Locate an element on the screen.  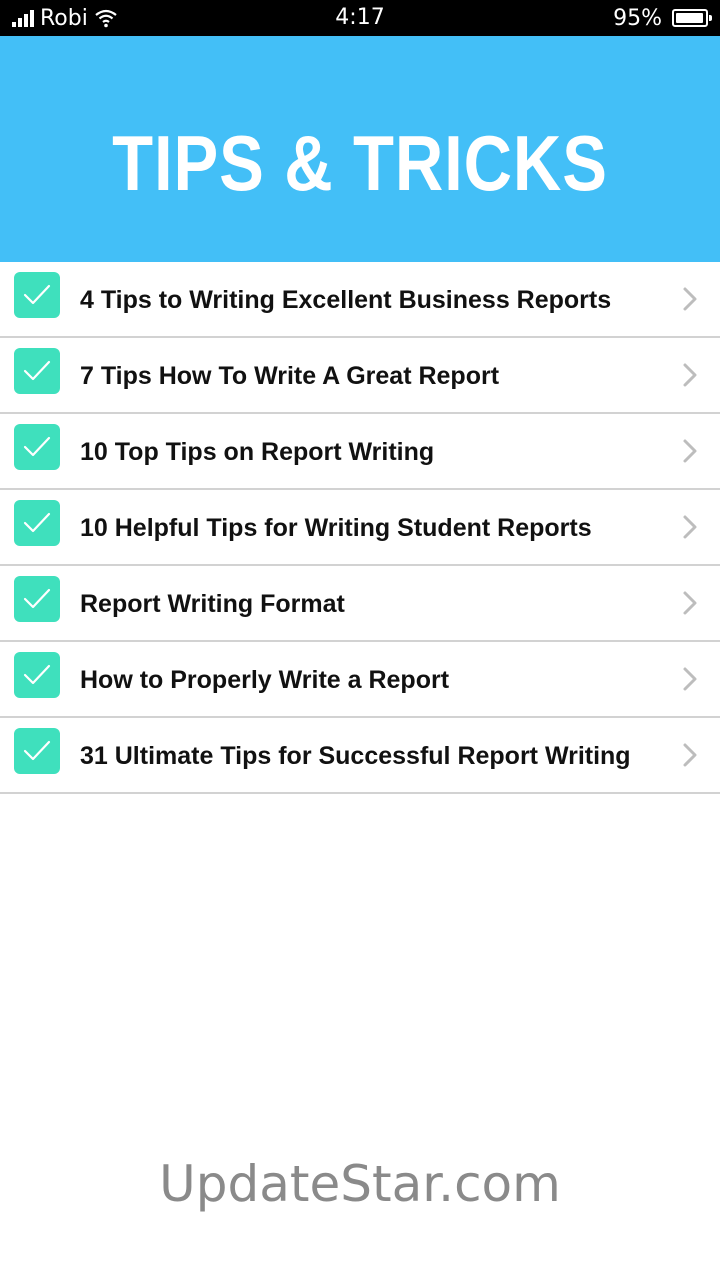
list-item: How to Properly Write a Report is located at coordinates (360, 680).